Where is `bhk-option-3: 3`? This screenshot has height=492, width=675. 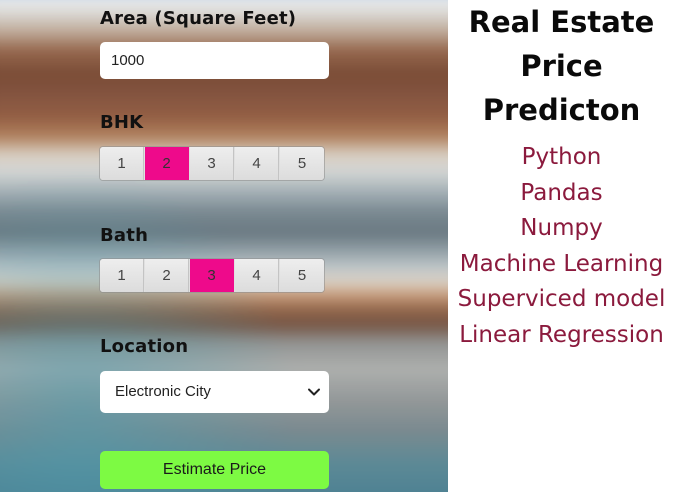
bhk-option-3: 3 is located at coordinates (212, 163).